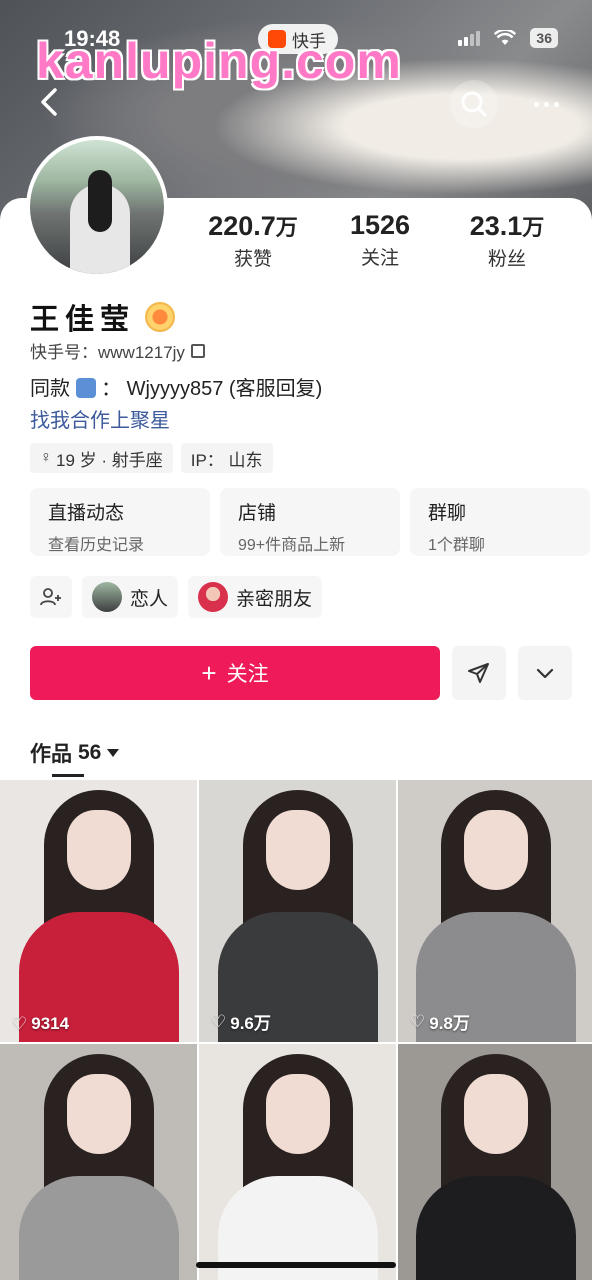 Image resolution: width=592 pixels, height=1280 pixels. I want to click on ip-tag-label: IP： 山东, so click(226, 460).